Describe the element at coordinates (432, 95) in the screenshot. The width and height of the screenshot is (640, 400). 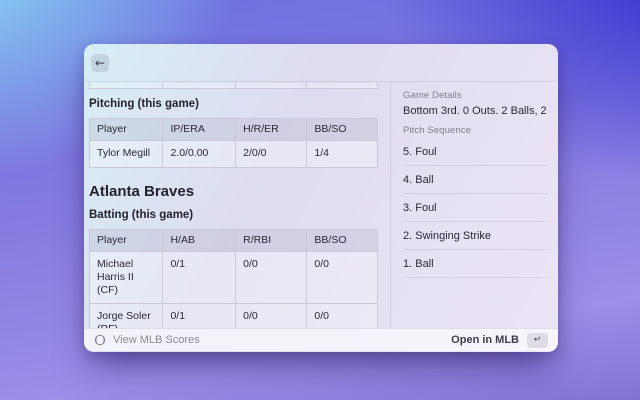
I see `game-details-label: Game Details` at that location.